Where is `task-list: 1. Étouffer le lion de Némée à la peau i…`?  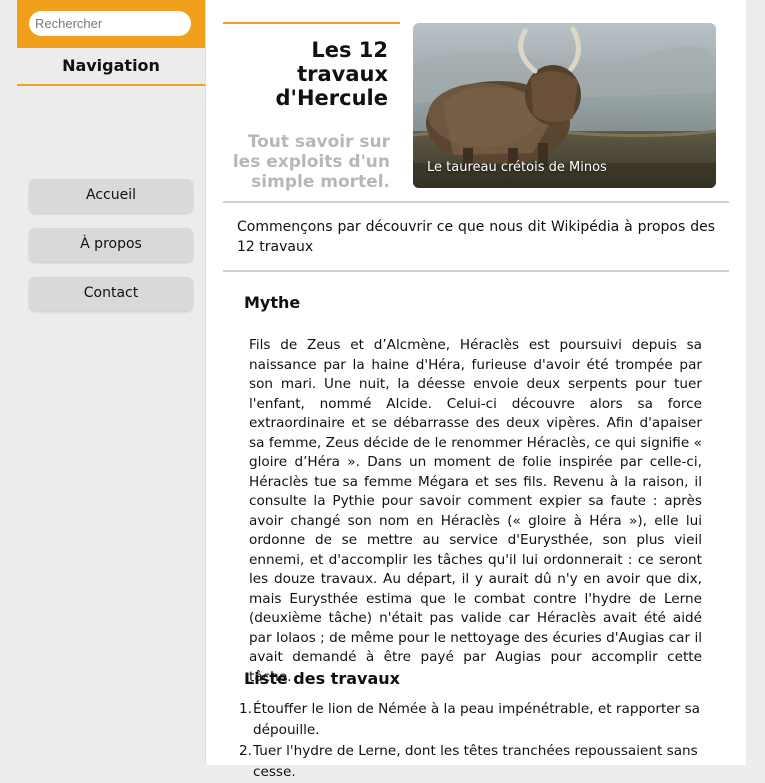 task-list: 1. Étouffer le lion de Némée à la peau i… is located at coordinates (476, 741).